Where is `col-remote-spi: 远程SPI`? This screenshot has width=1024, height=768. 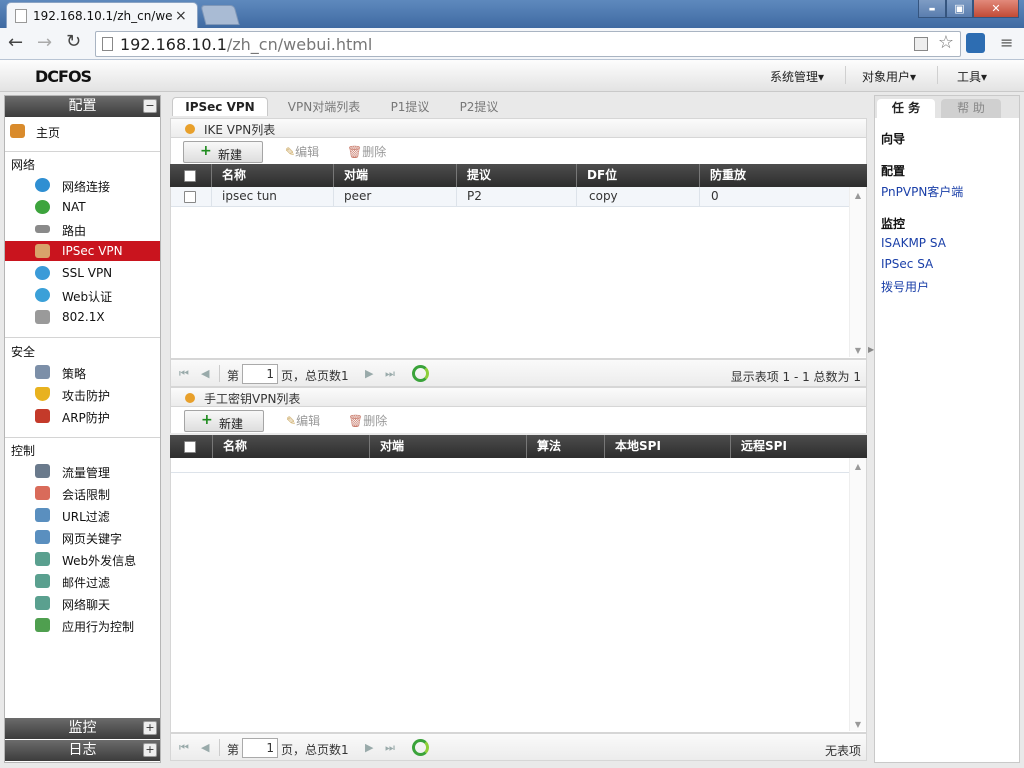 col-remote-spi: 远程SPI is located at coordinates (795, 446).